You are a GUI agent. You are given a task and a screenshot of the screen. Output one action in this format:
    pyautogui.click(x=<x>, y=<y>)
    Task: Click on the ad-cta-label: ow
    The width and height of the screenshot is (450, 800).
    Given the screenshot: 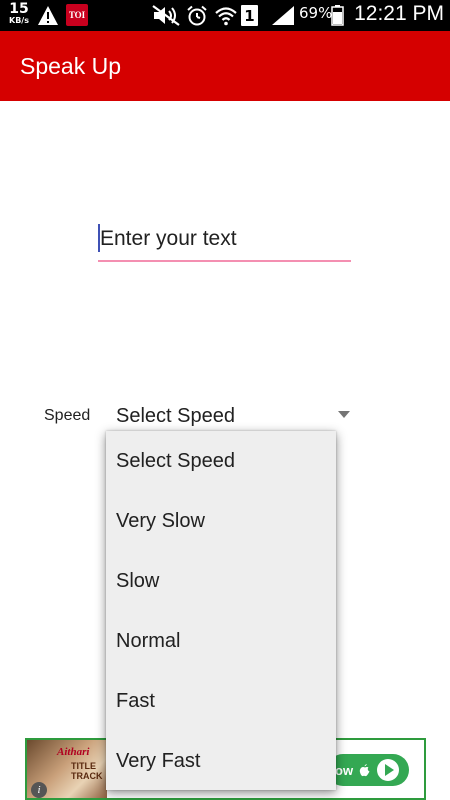 What is the action you would take?
    pyautogui.click(x=344, y=770)
    